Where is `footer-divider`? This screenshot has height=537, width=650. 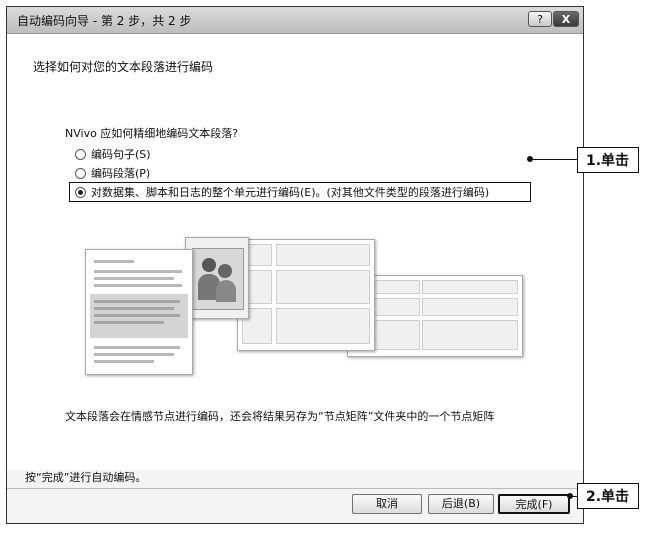
footer-divider is located at coordinates (295, 488).